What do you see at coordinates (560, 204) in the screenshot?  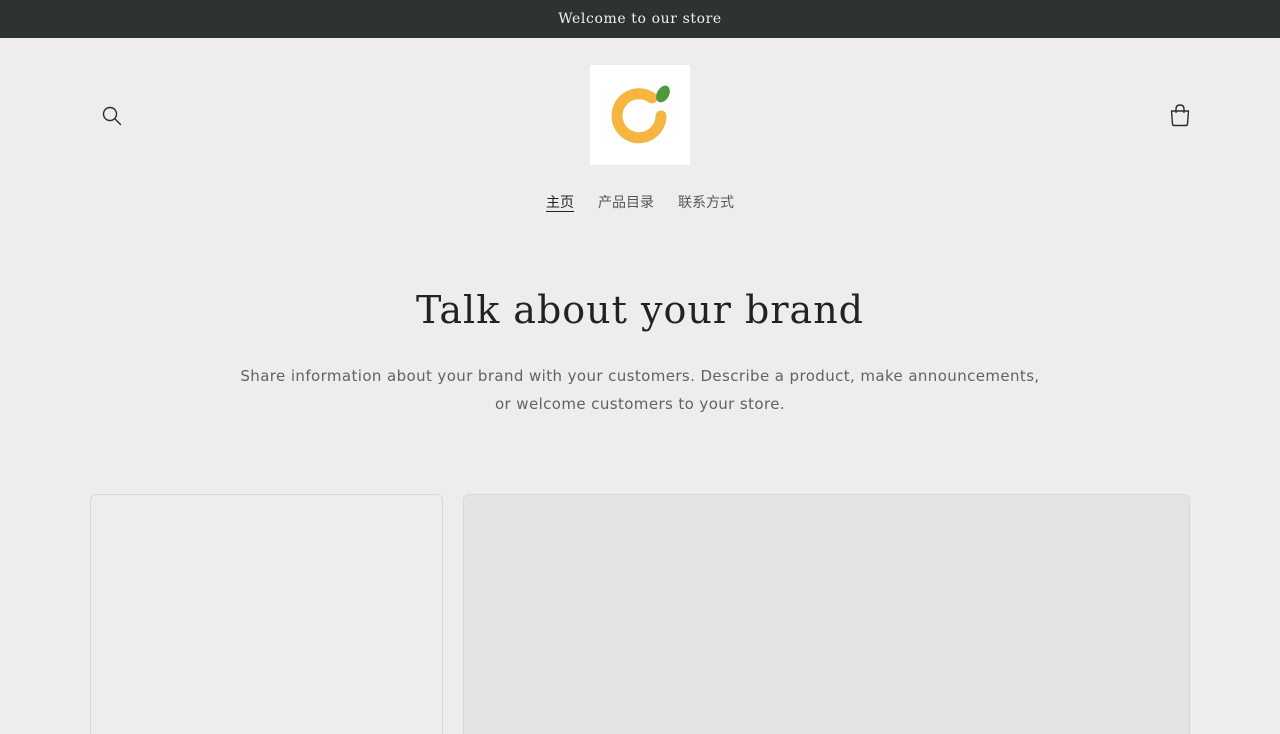 I see `nav-link-home: 主页` at bounding box center [560, 204].